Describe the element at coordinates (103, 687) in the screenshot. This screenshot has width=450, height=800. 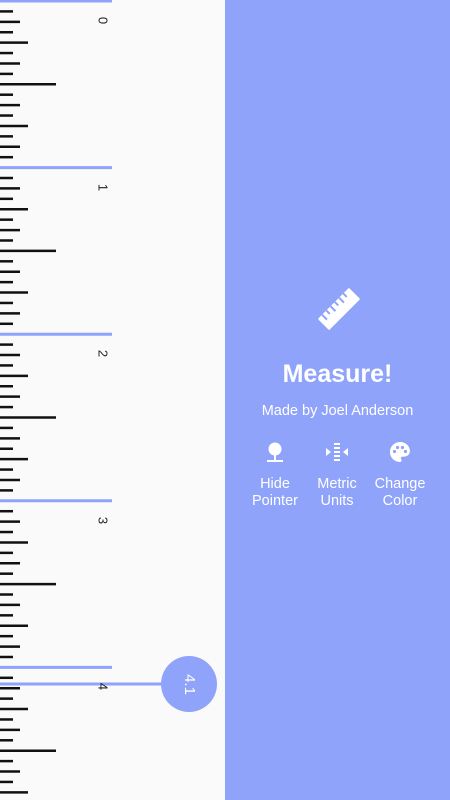
I see `inch-label: 4` at that location.